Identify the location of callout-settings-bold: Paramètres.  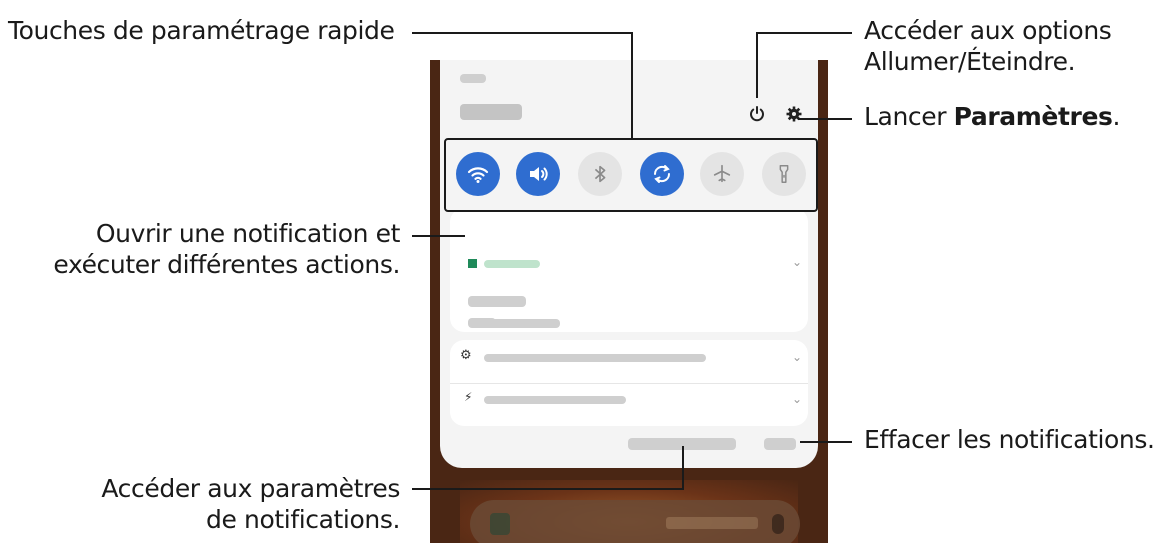
(1033, 116).